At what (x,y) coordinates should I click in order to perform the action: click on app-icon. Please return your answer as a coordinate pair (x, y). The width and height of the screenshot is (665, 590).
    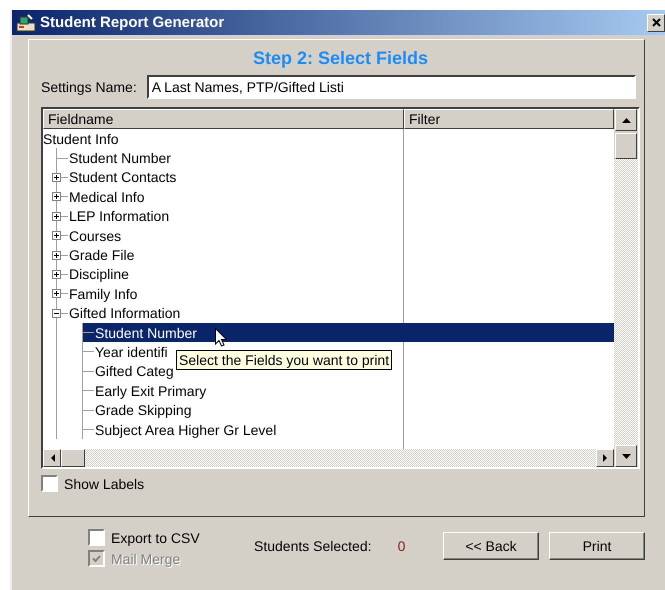
    Looking at the image, I should click on (26, 23).